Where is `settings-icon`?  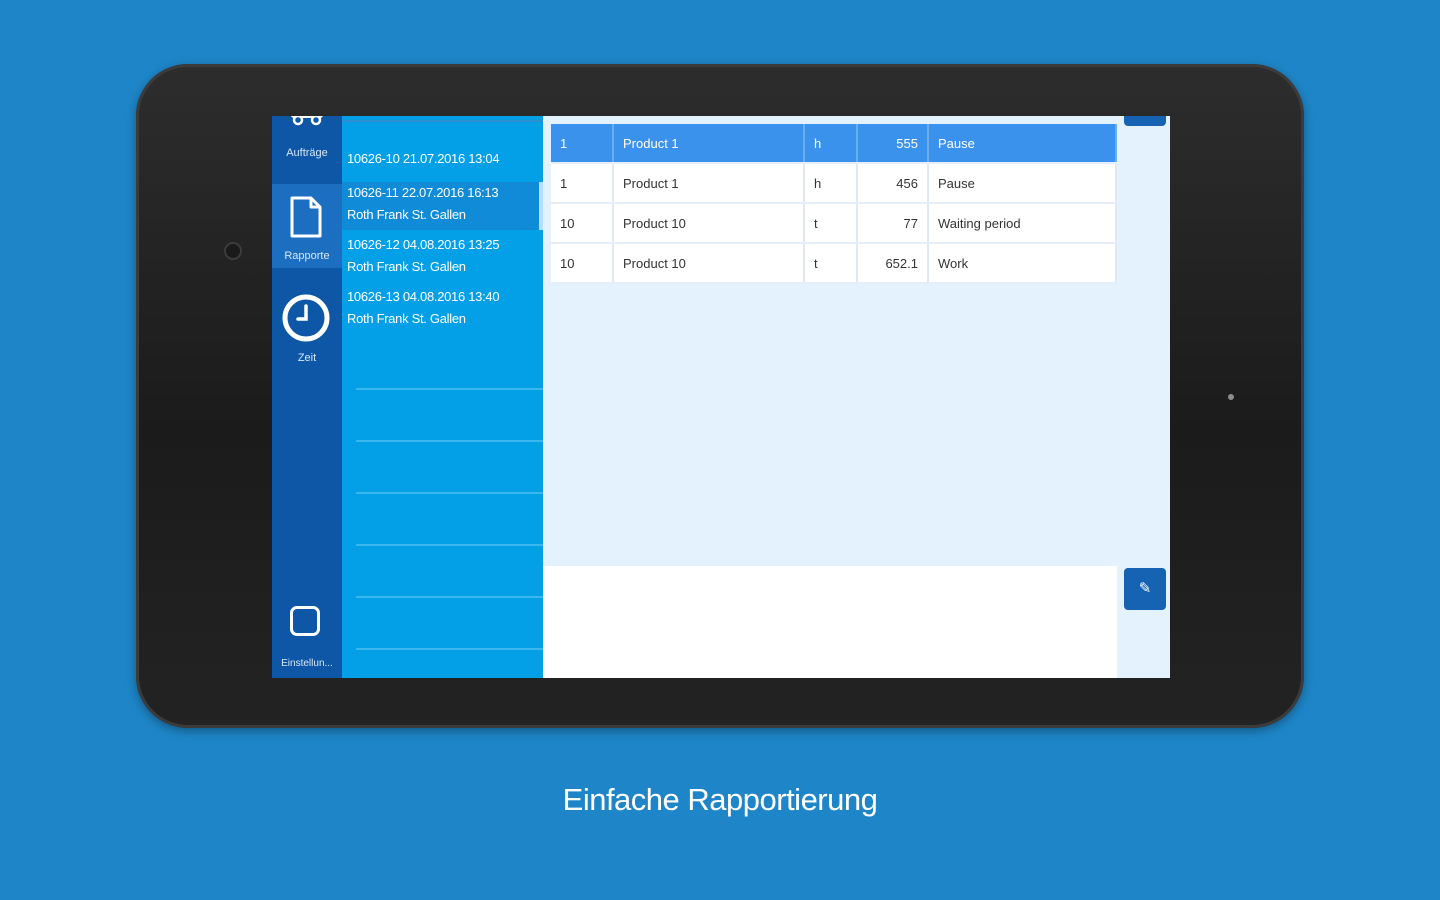 settings-icon is located at coordinates (305, 621).